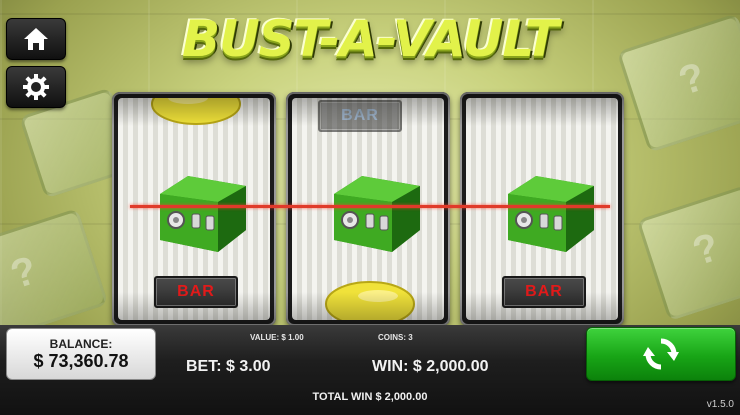 This screenshot has height=415, width=740. I want to click on reel-2: BAR, so click(368, 209).